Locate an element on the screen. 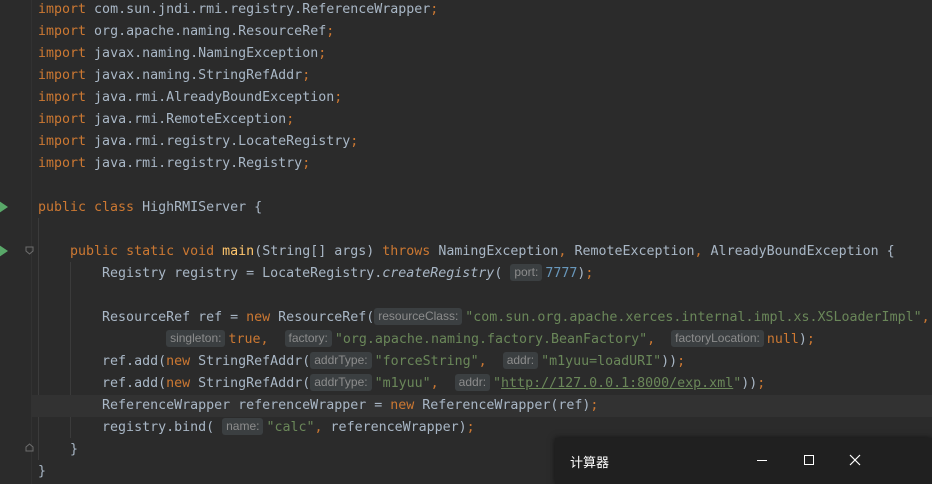  calculator-window: 计算器 is located at coordinates (743, 461).